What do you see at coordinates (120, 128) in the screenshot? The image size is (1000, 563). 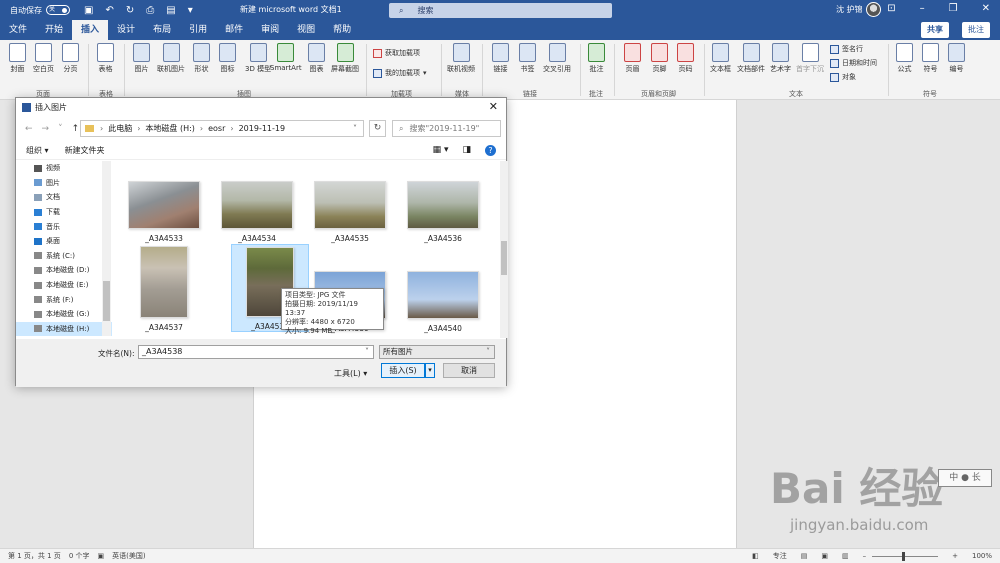 I see `breadcrumb-this-pc: 此电脑` at bounding box center [120, 128].